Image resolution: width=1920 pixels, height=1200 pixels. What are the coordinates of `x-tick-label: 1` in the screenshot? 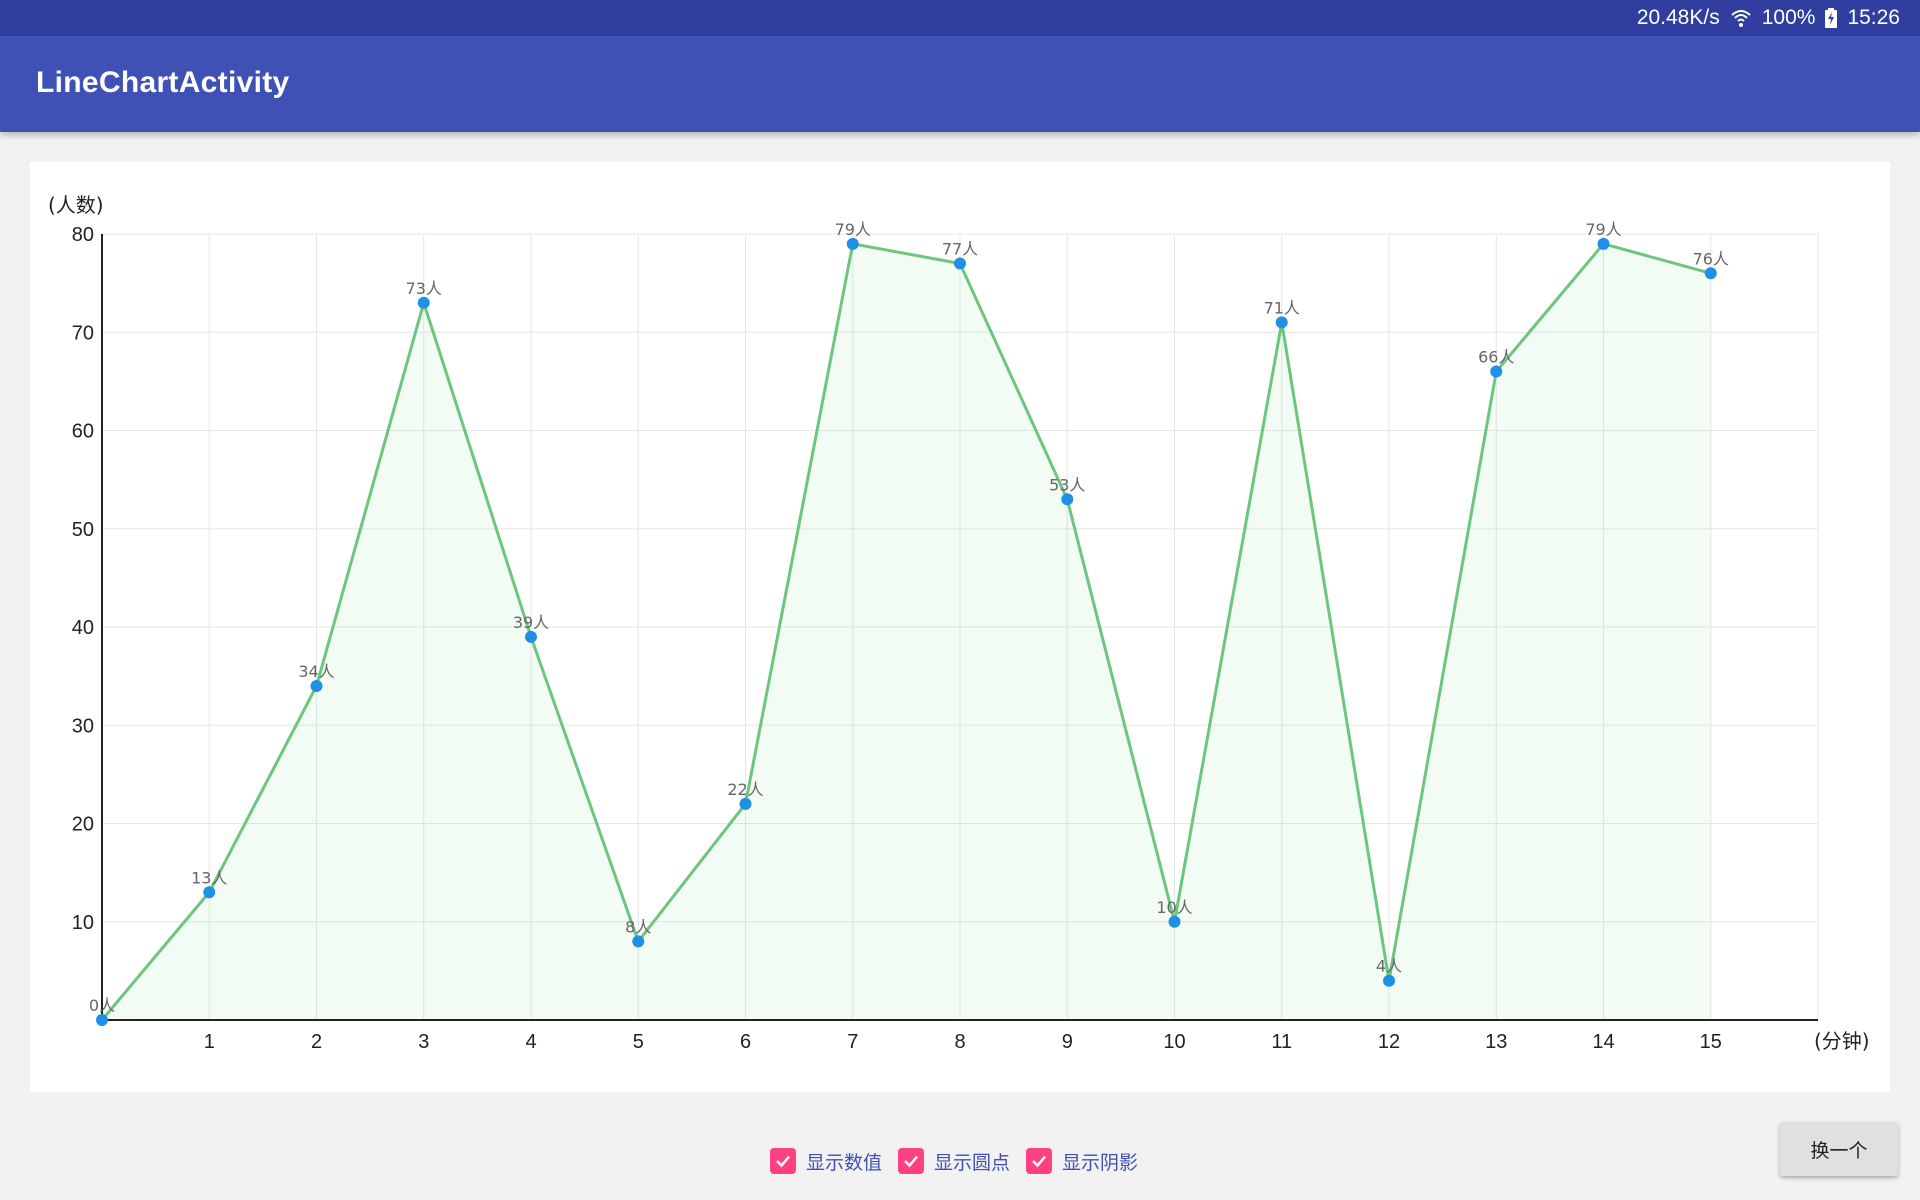 It's located at (209, 1042).